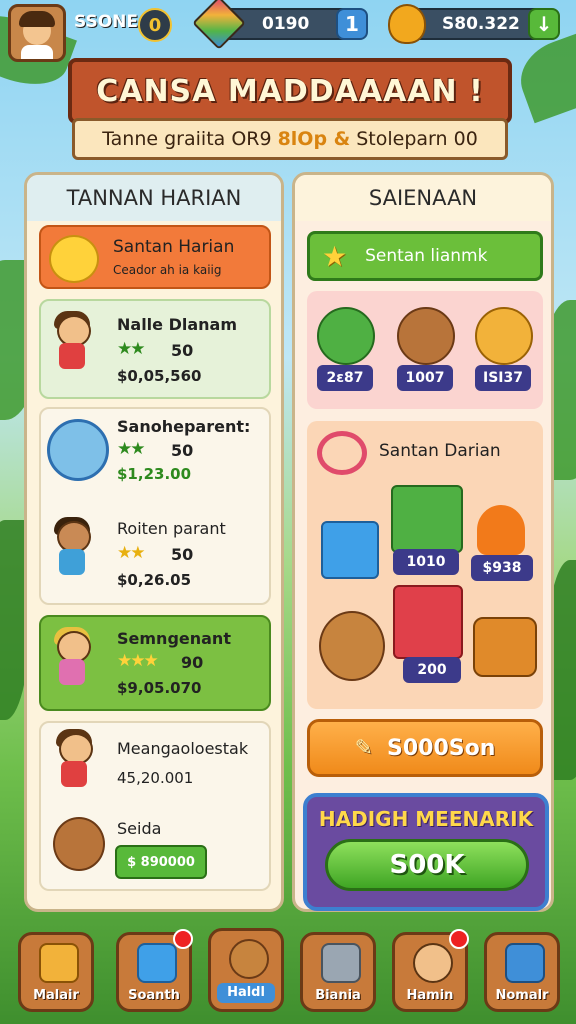 Image resolution: width=576 pixels, height=1024 pixels. What do you see at coordinates (335, 256) in the screenshot?
I see `star-icon: ★` at bounding box center [335, 256].